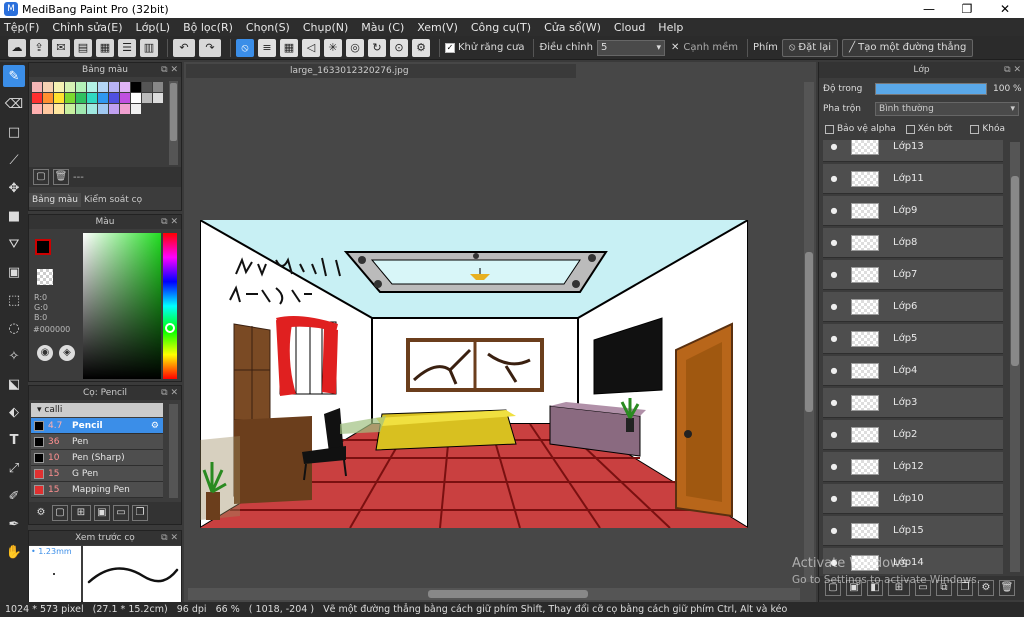  Describe the element at coordinates (913, 243) in the screenshot. I see `layer-row: ● Lớp8` at that location.